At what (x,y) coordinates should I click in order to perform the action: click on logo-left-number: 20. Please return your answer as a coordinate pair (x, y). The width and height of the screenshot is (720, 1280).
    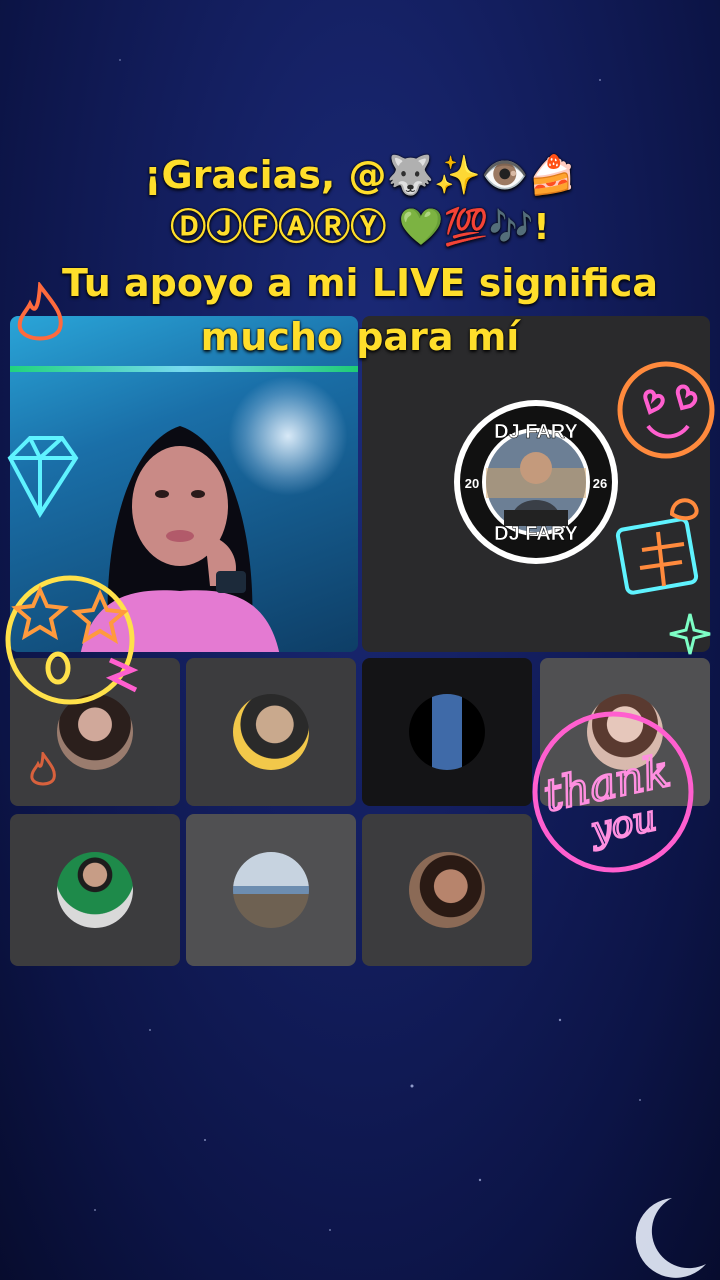
    Looking at the image, I should click on (472, 483).